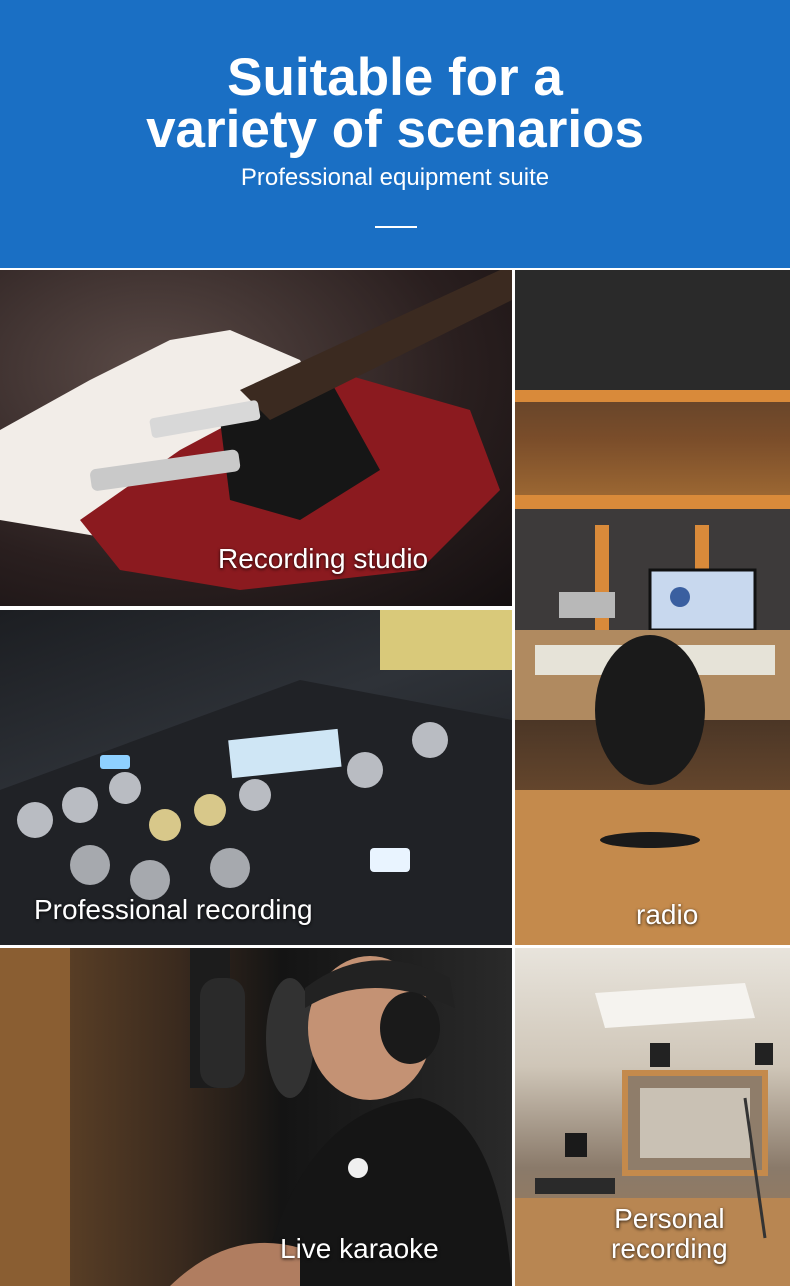 The width and height of the screenshot is (790, 1286). I want to click on scenario-label: Professional recording, so click(173, 909).